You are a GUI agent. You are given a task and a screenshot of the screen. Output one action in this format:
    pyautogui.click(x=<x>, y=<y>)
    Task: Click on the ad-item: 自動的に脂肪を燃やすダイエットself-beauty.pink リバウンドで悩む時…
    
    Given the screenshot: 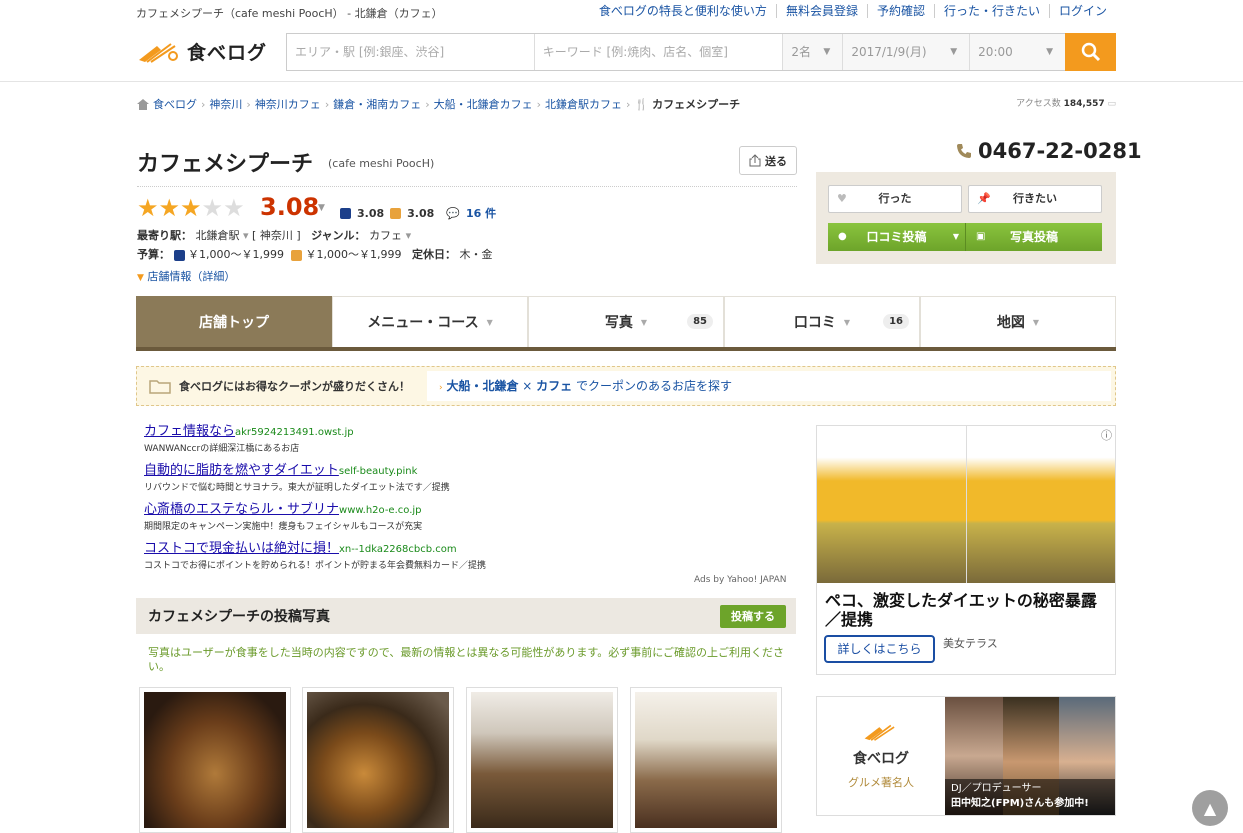 What is the action you would take?
    pyautogui.click(x=469, y=476)
    